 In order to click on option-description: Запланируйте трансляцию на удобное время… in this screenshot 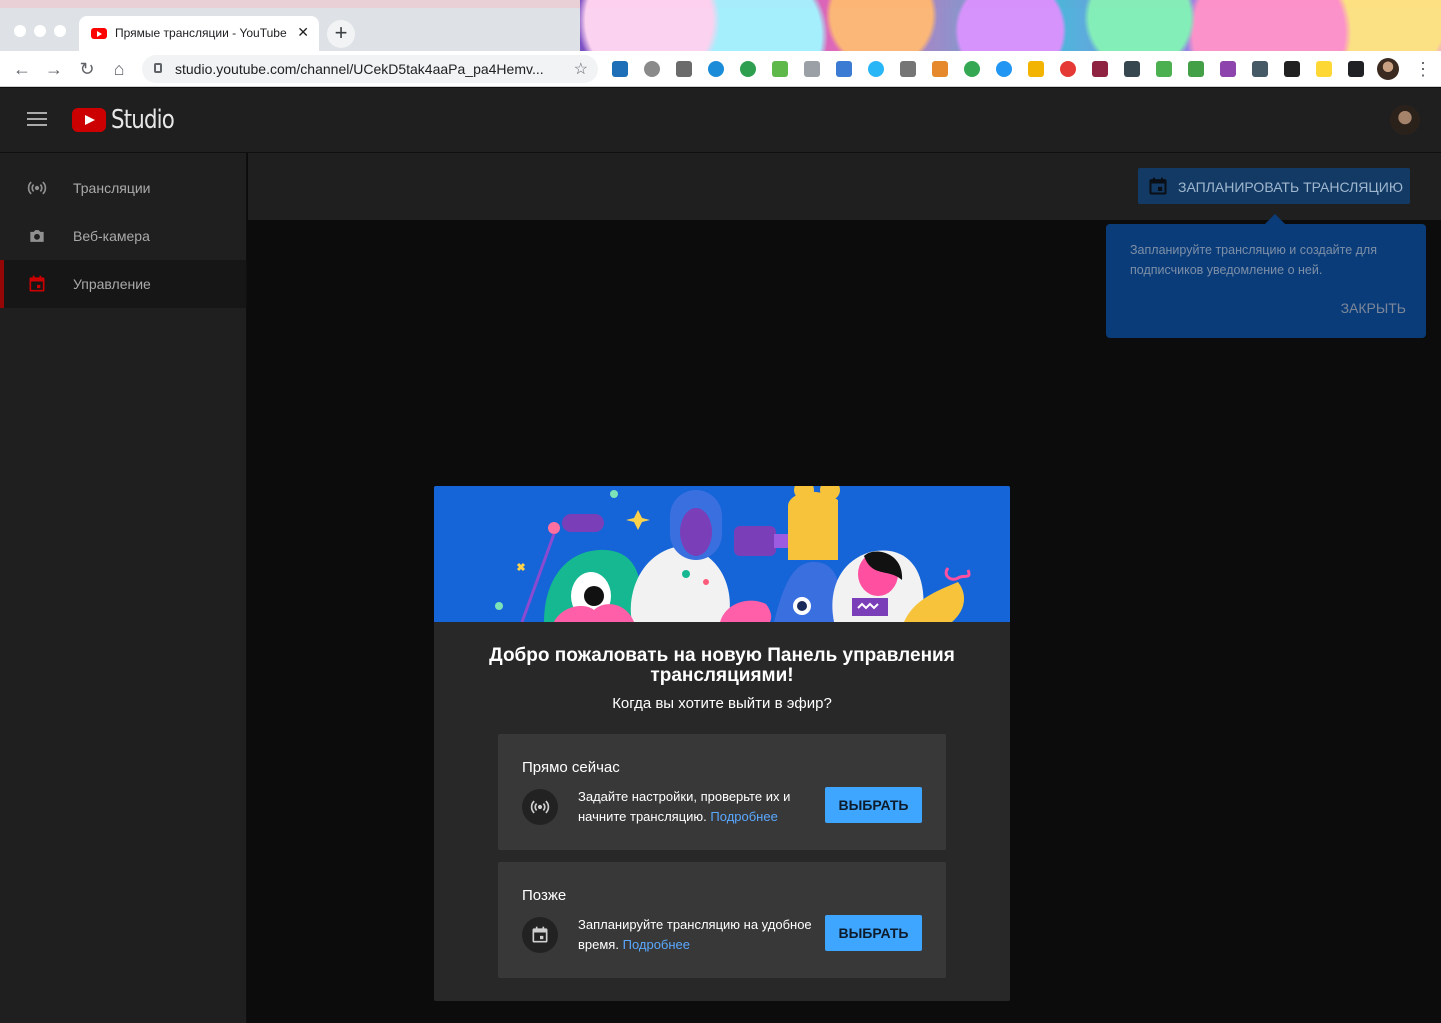, I will do `click(698, 935)`.